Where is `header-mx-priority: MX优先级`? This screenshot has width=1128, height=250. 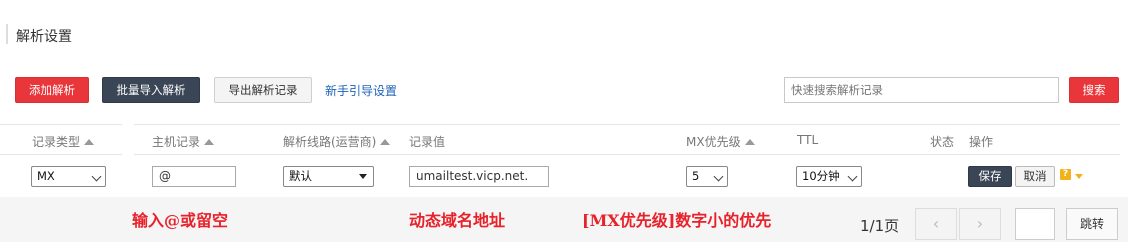 header-mx-priority: MX优先级 is located at coordinates (720, 141).